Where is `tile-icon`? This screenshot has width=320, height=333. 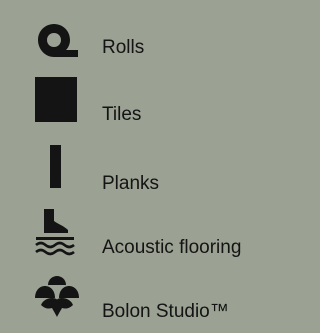 tile-icon is located at coordinates (57, 100).